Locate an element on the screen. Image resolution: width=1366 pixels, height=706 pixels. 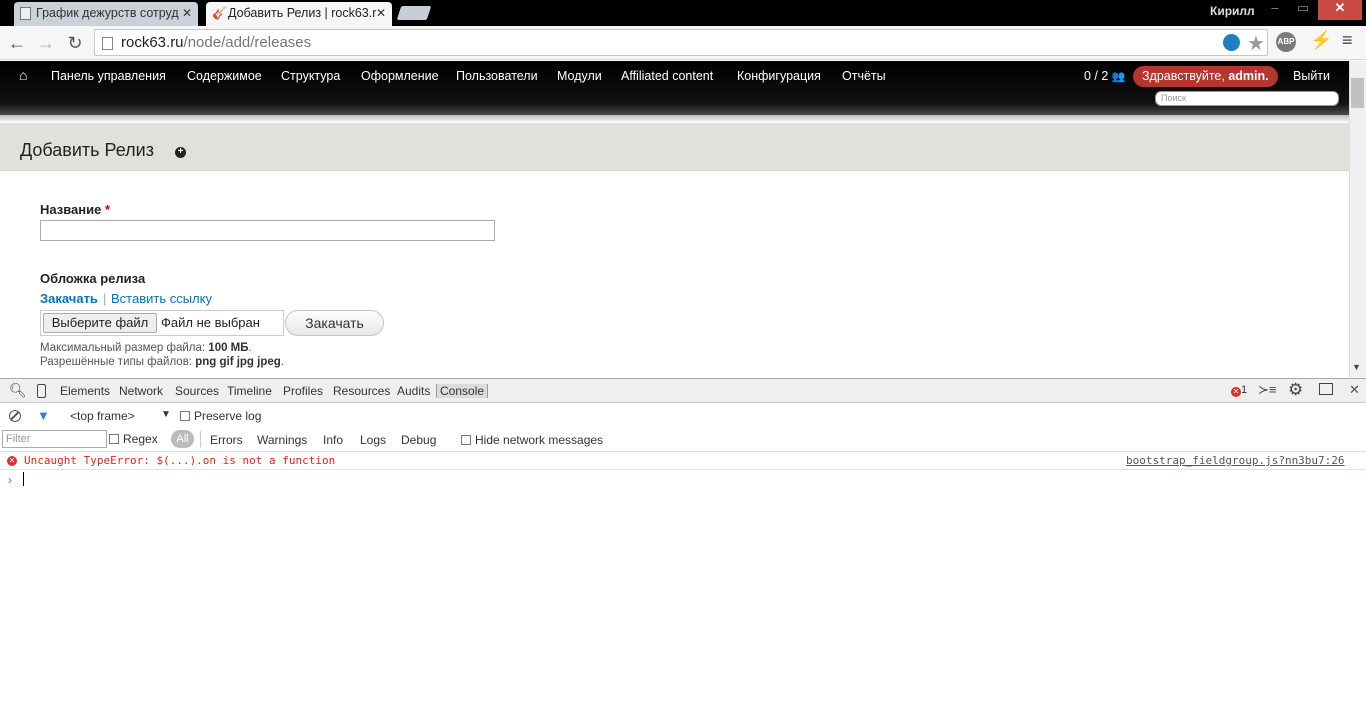
back-icon: ← is located at coordinates (17, 43).